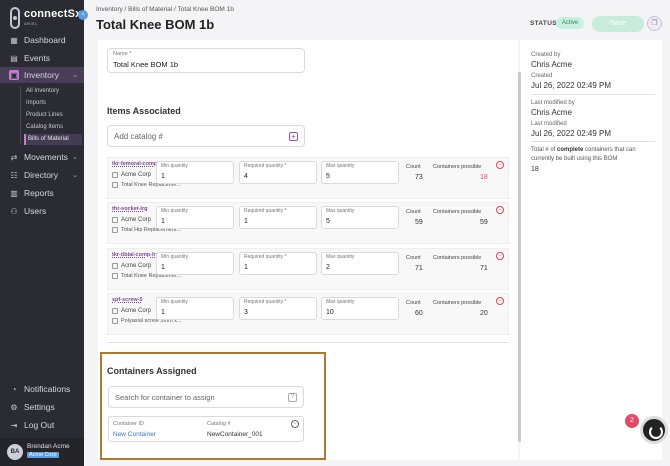 The width and height of the screenshot is (670, 466). I want to click on required-quantity-field: Required quantity * 3, so click(278, 308).